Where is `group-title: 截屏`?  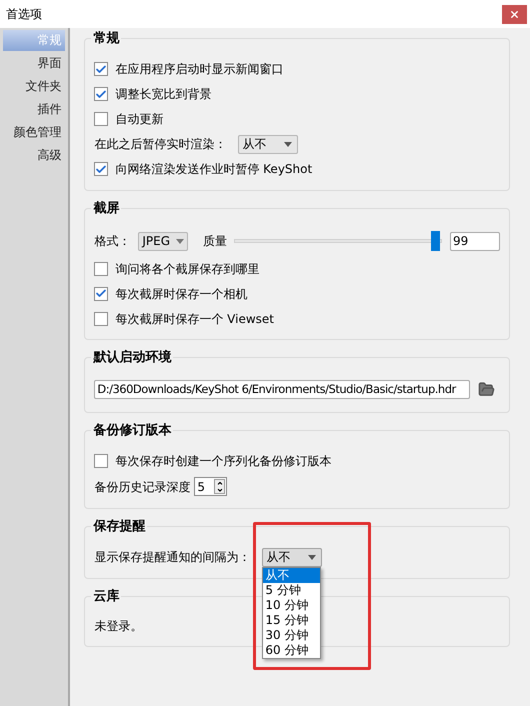
group-title: 截屏 is located at coordinates (106, 209).